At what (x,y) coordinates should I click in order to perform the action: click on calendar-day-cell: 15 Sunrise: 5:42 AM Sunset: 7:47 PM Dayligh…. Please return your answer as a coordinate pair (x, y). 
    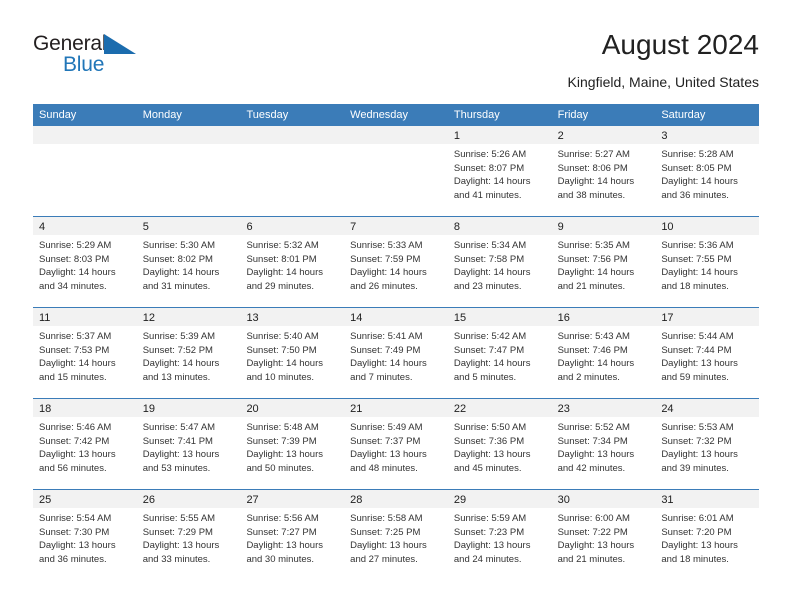
    Looking at the image, I should click on (499, 353).